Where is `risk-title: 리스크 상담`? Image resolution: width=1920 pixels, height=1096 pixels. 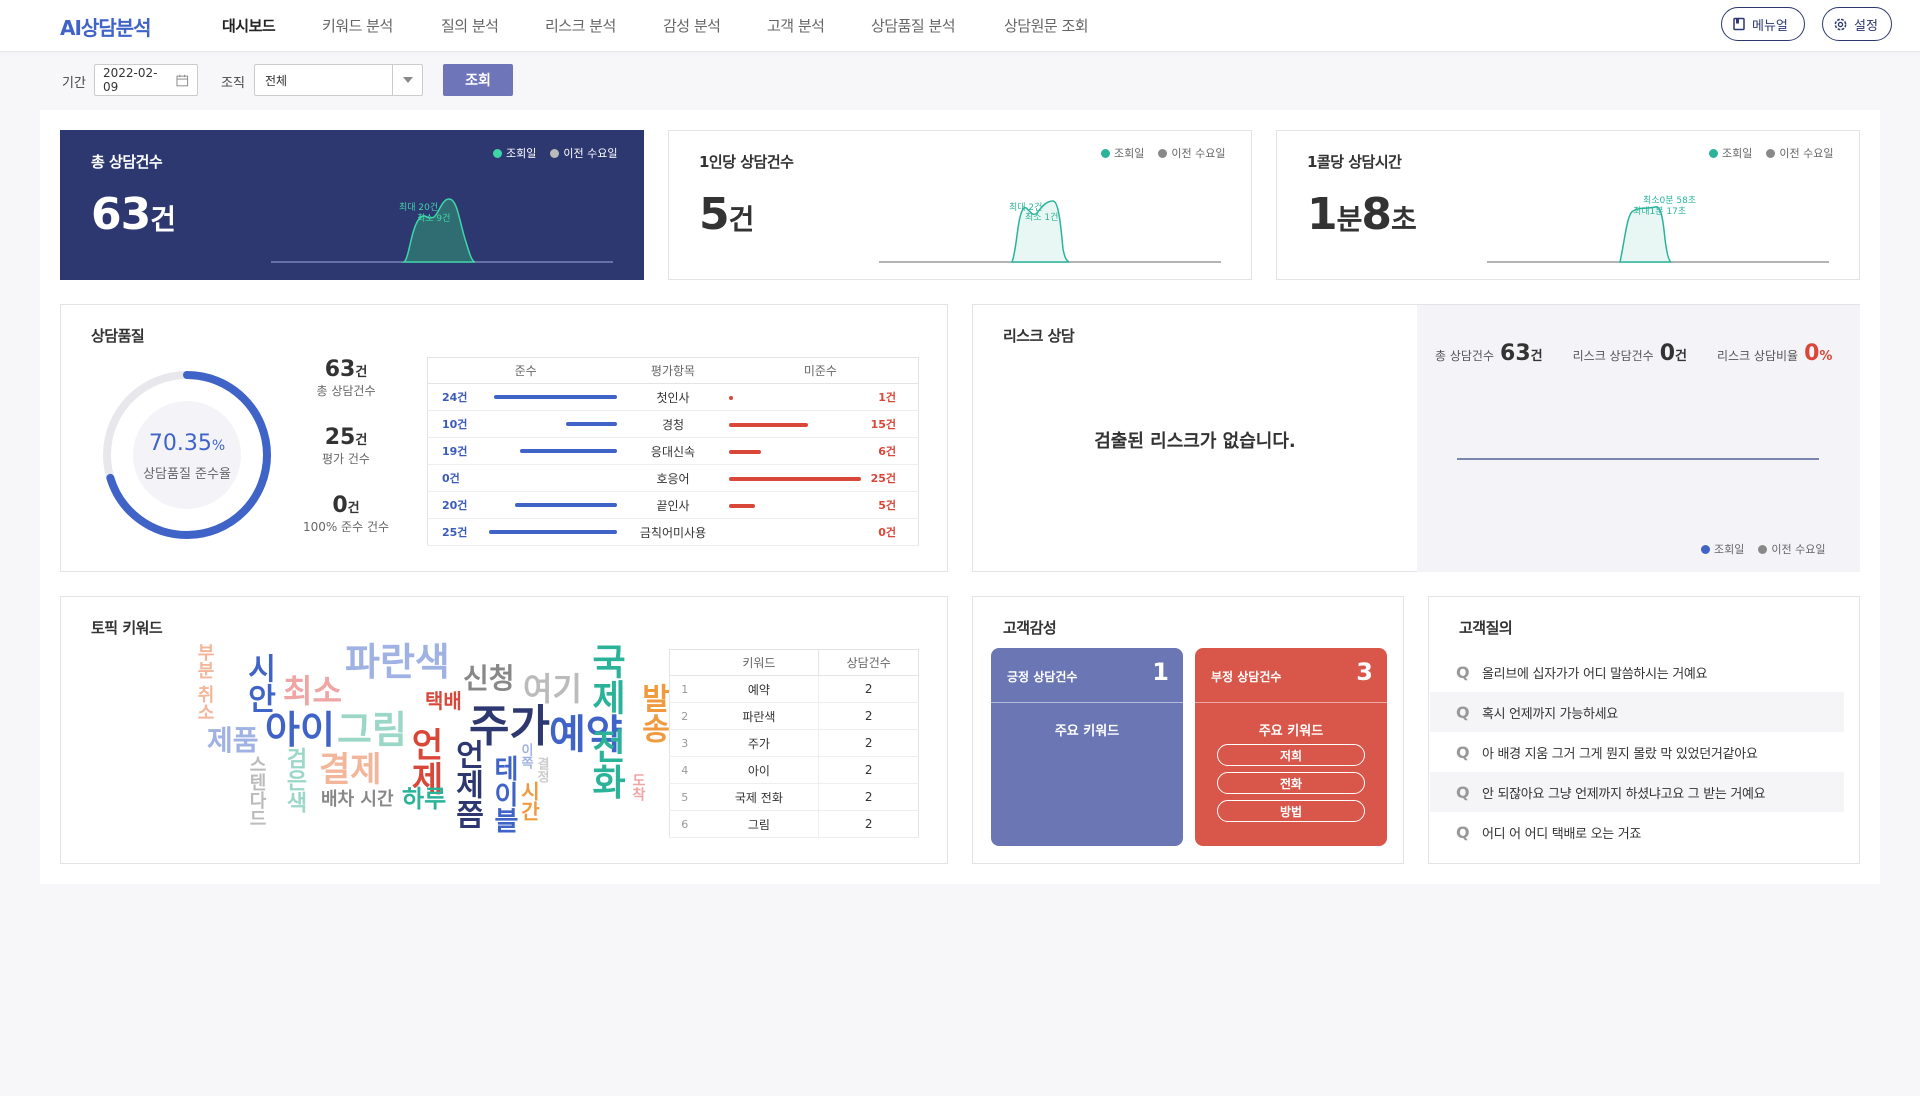
risk-title: 리스크 상담 is located at coordinates (1039, 336).